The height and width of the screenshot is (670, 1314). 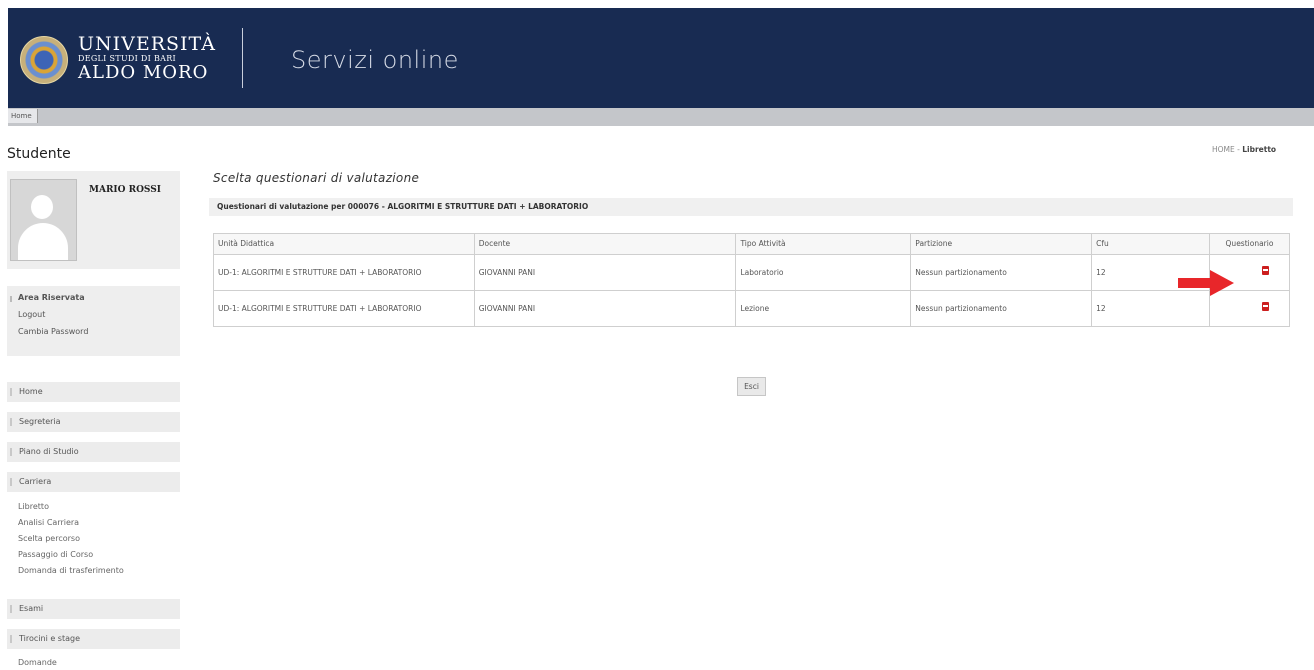 What do you see at coordinates (93, 220) in the screenshot?
I see `profile-box: MARIO ROSSI` at bounding box center [93, 220].